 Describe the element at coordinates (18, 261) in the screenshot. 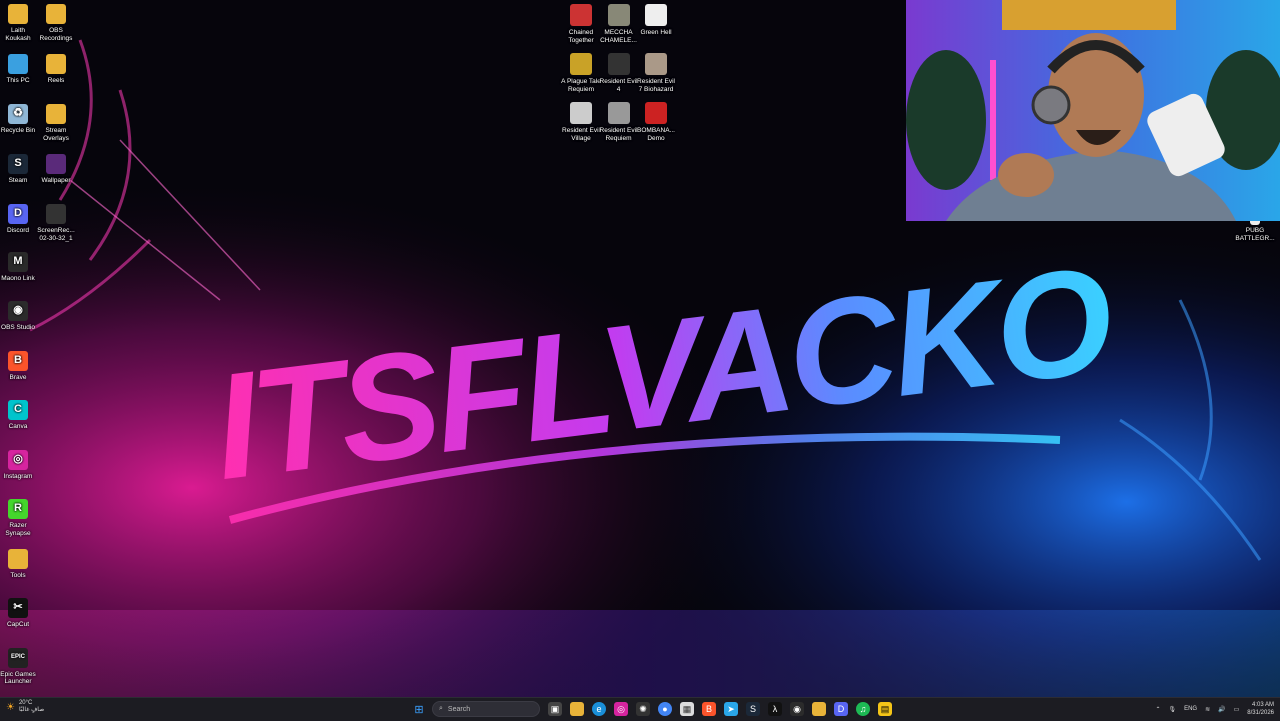

I see `maono-link-icon: M` at that location.